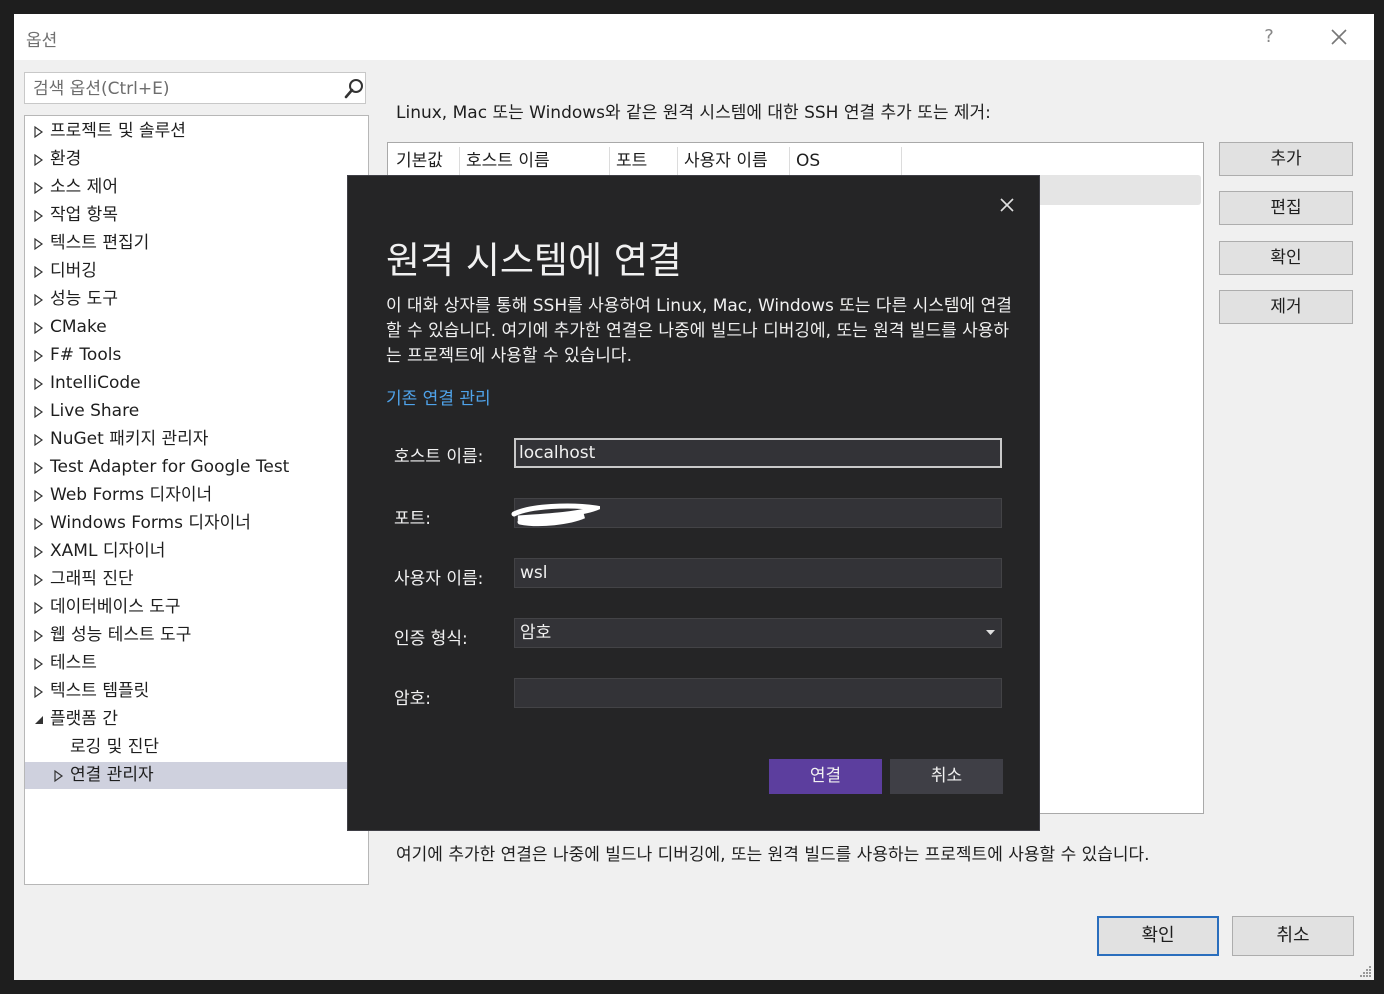 This screenshot has height=994, width=1384. Describe the element at coordinates (39, 720) in the screenshot. I see `expanded-arrow-icon` at that location.